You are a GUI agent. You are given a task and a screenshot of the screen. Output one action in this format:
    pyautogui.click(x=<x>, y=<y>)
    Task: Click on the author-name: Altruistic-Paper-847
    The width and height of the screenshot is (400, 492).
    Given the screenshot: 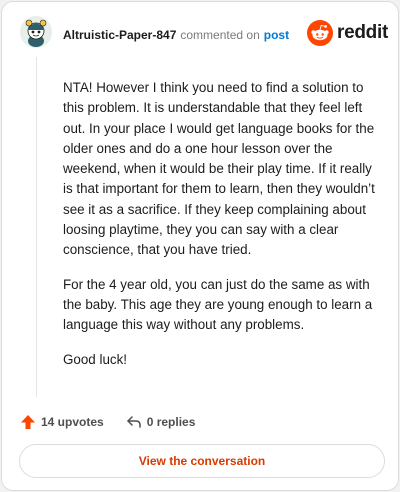 What is the action you would take?
    pyautogui.click(x=119, y=35)
    